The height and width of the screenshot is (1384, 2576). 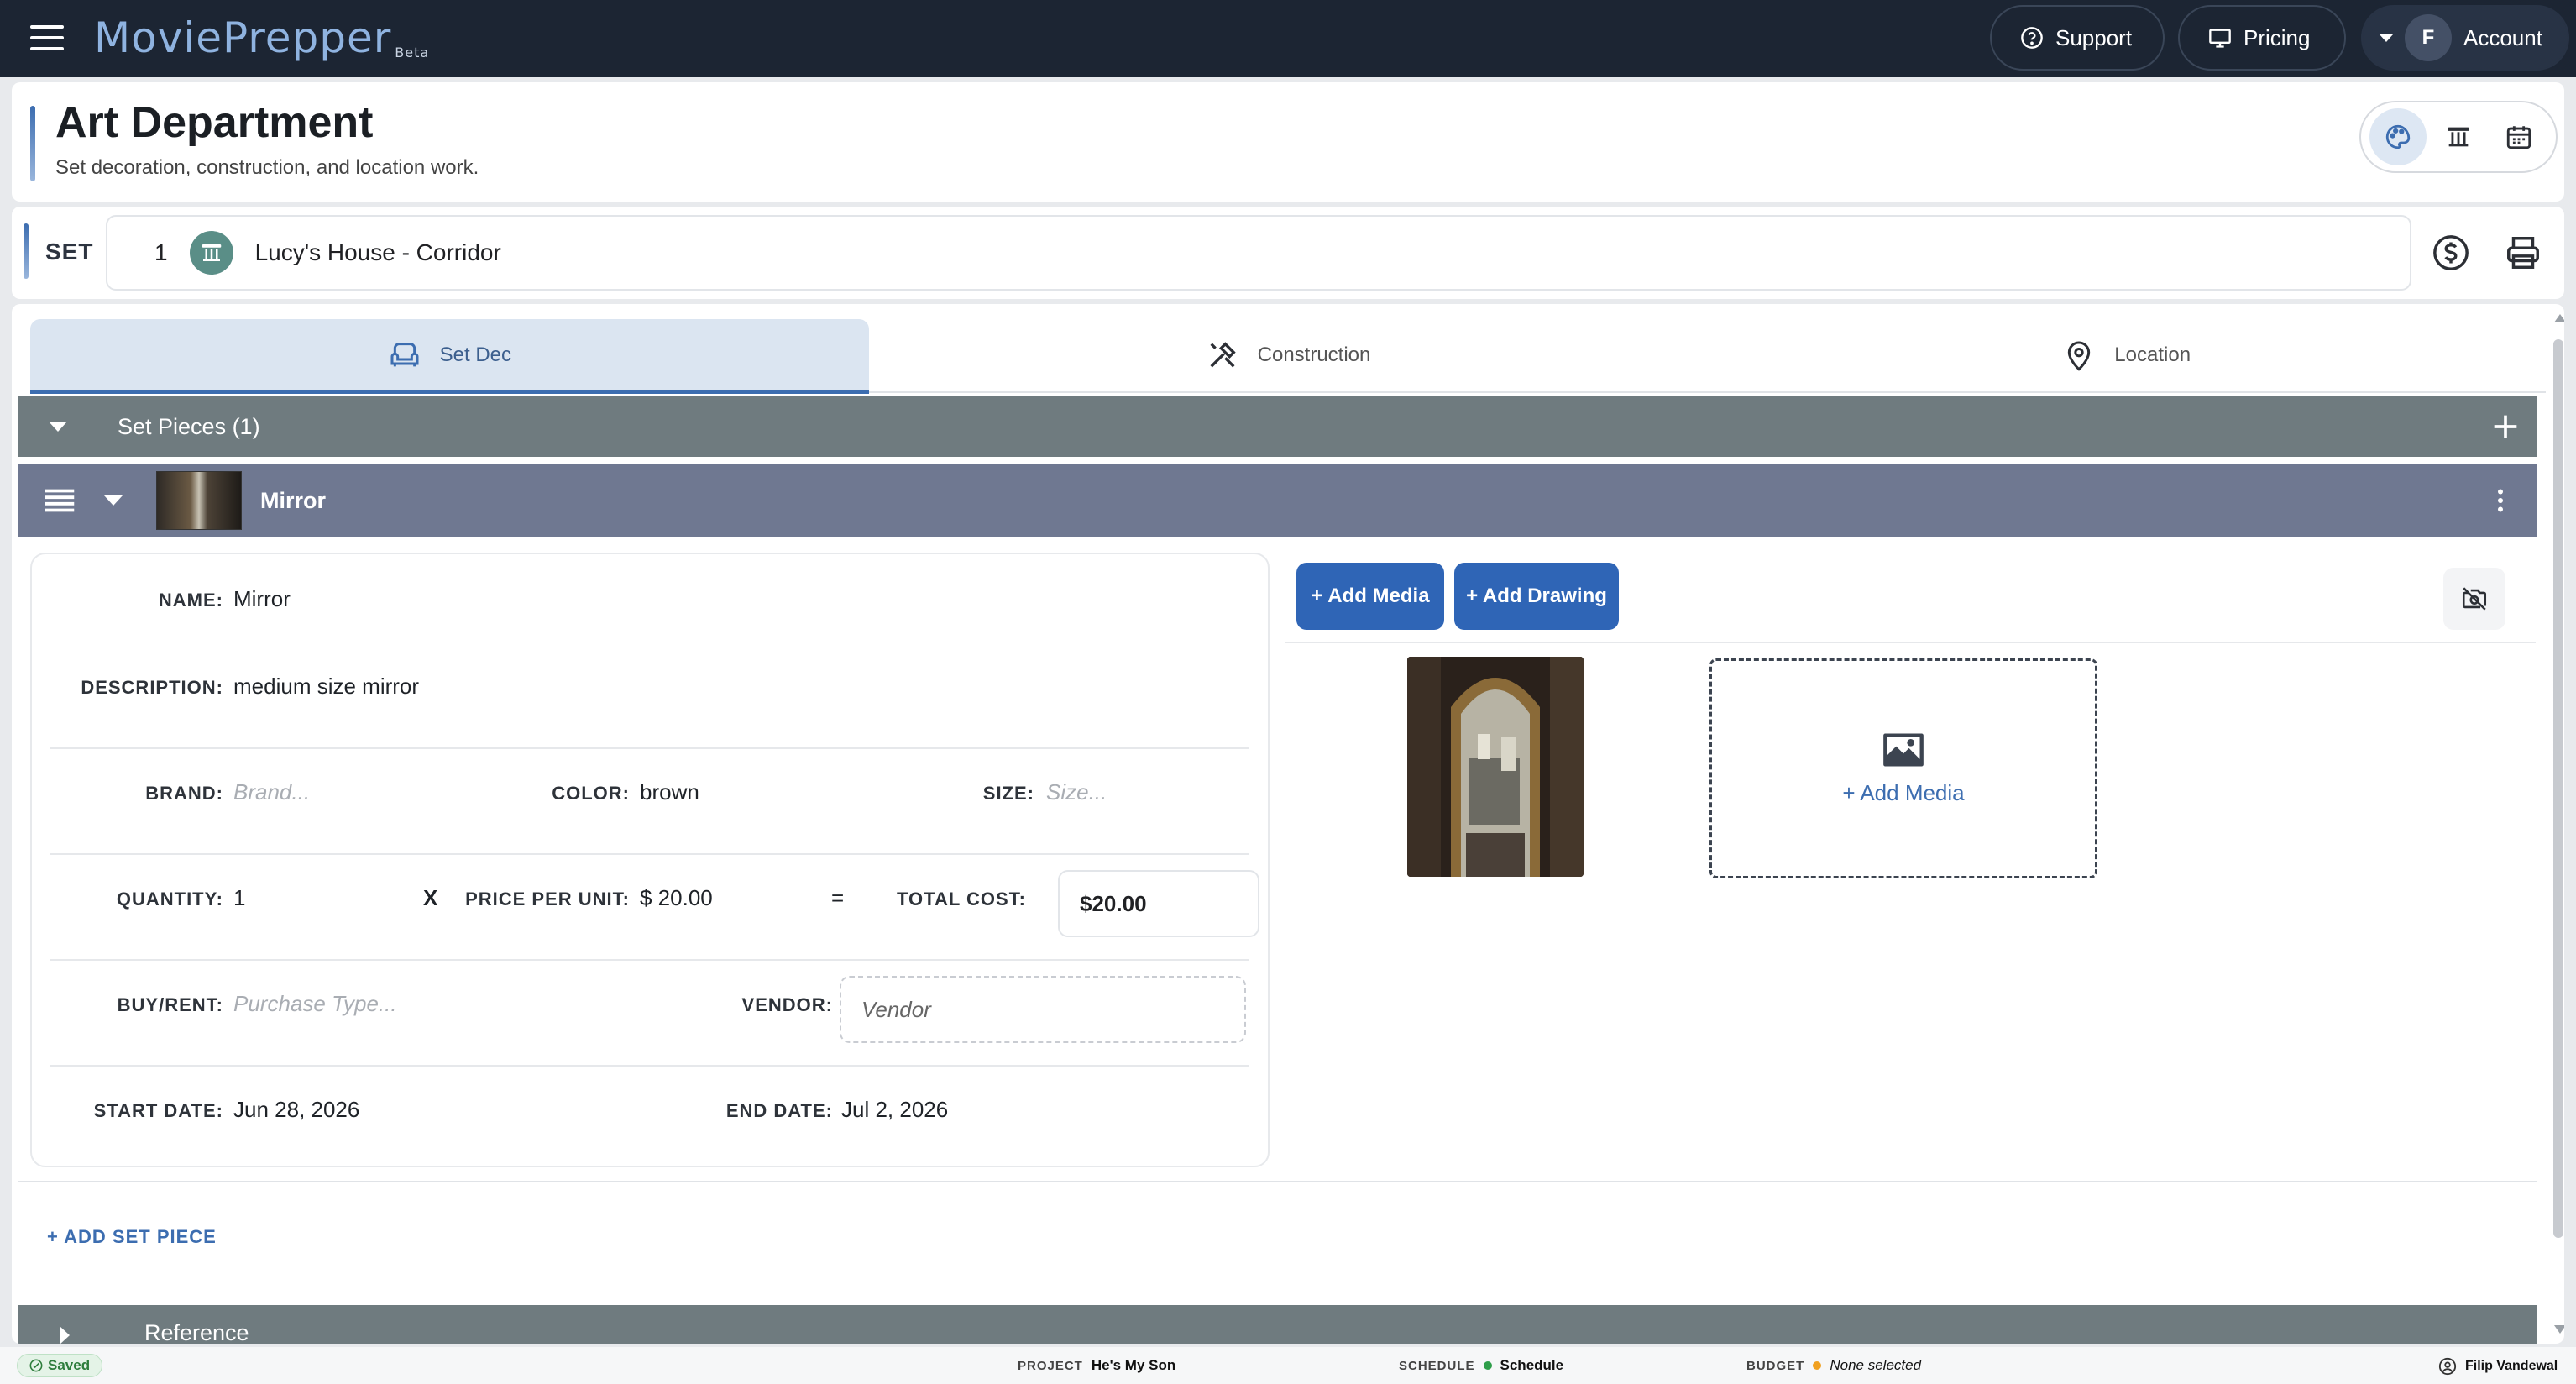 What do you see at coordinates (2277, 37) in the screenshot?
I see `pricing-label: Pricing` at bounding box center [2277, 37].